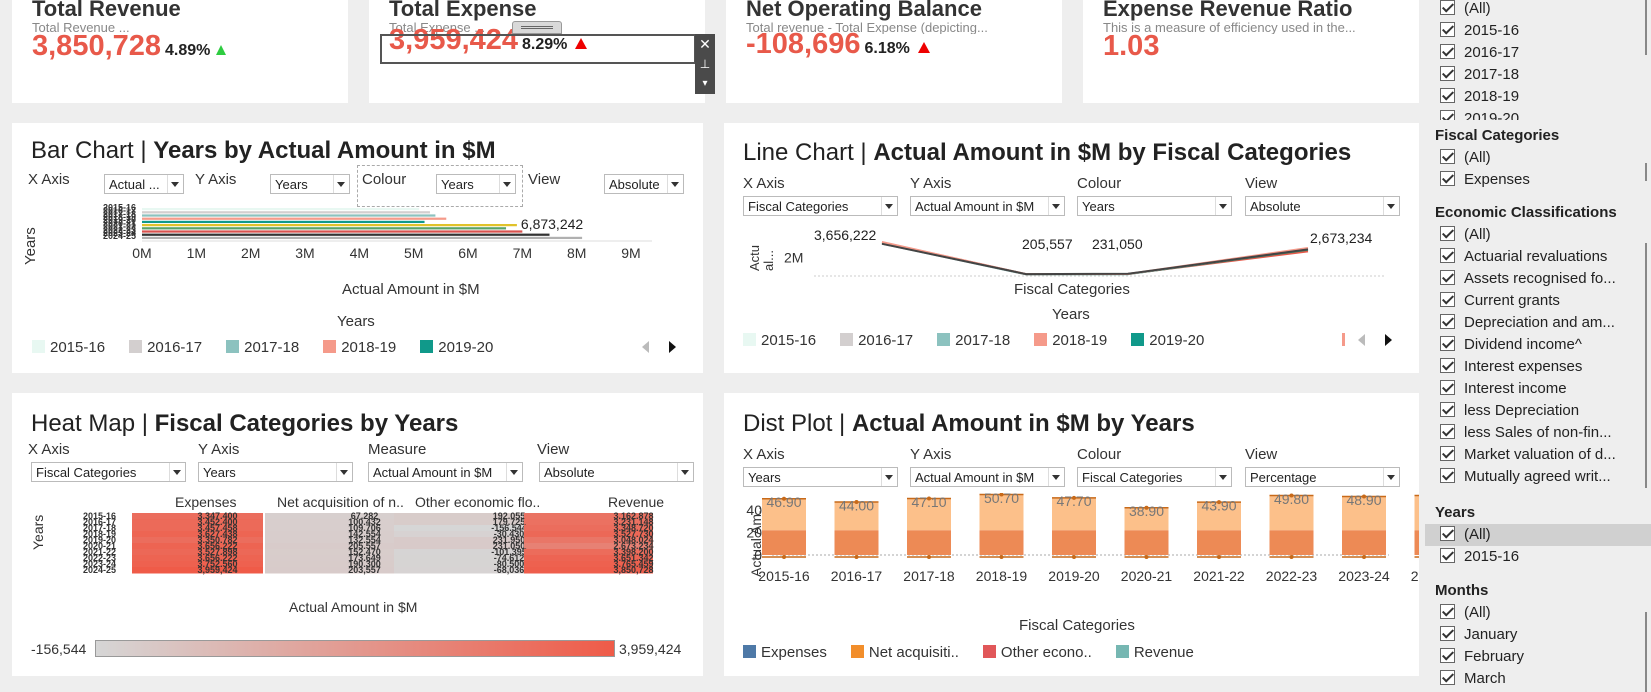 This screenshot has width=1651, height=692. I want to click on filter-item: 2017-18, so click(1538, 75).